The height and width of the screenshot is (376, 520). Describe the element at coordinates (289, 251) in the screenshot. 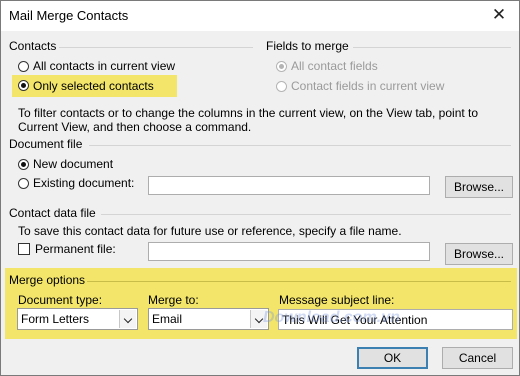

I see `permanent-file-input` at that location.